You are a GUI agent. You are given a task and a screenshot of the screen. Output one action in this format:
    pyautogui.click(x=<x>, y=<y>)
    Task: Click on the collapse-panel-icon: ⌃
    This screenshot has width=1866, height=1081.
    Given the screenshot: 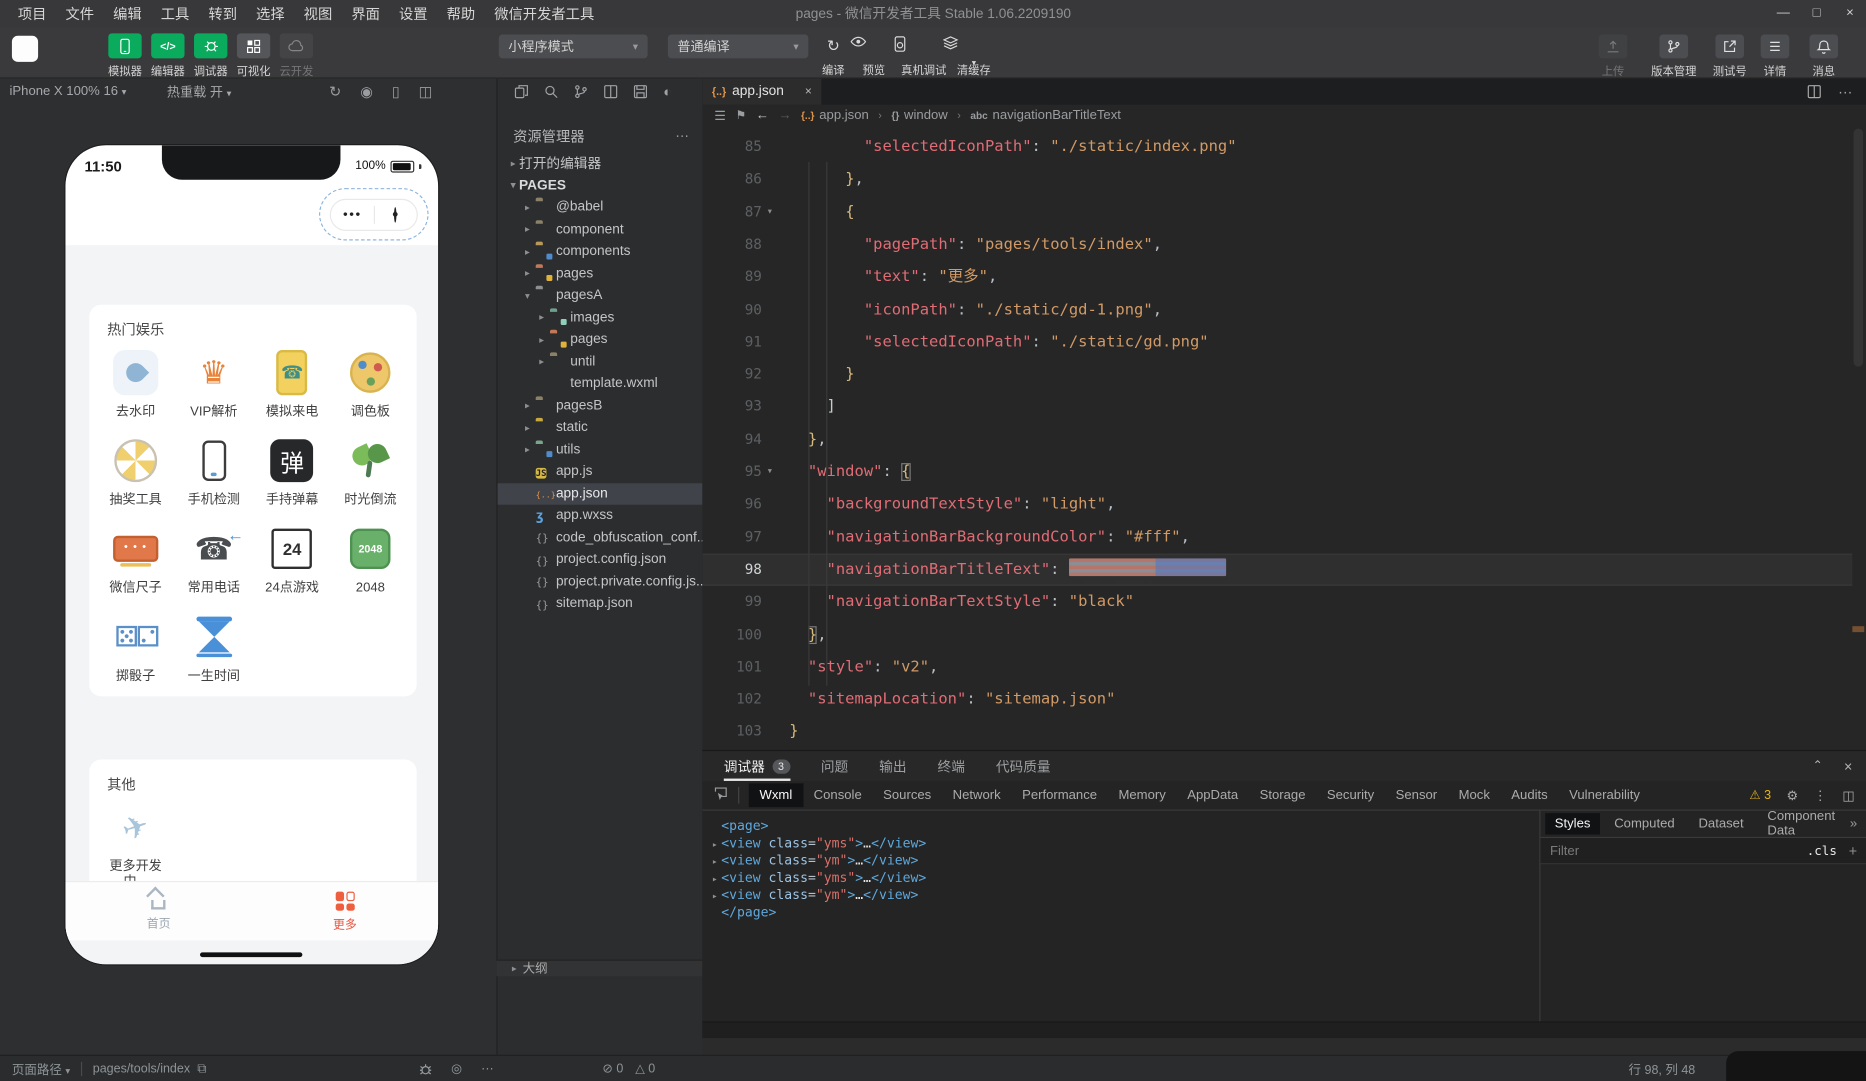 What is the action you would take?
    pyautogui.click(x=1818, y=766)
    